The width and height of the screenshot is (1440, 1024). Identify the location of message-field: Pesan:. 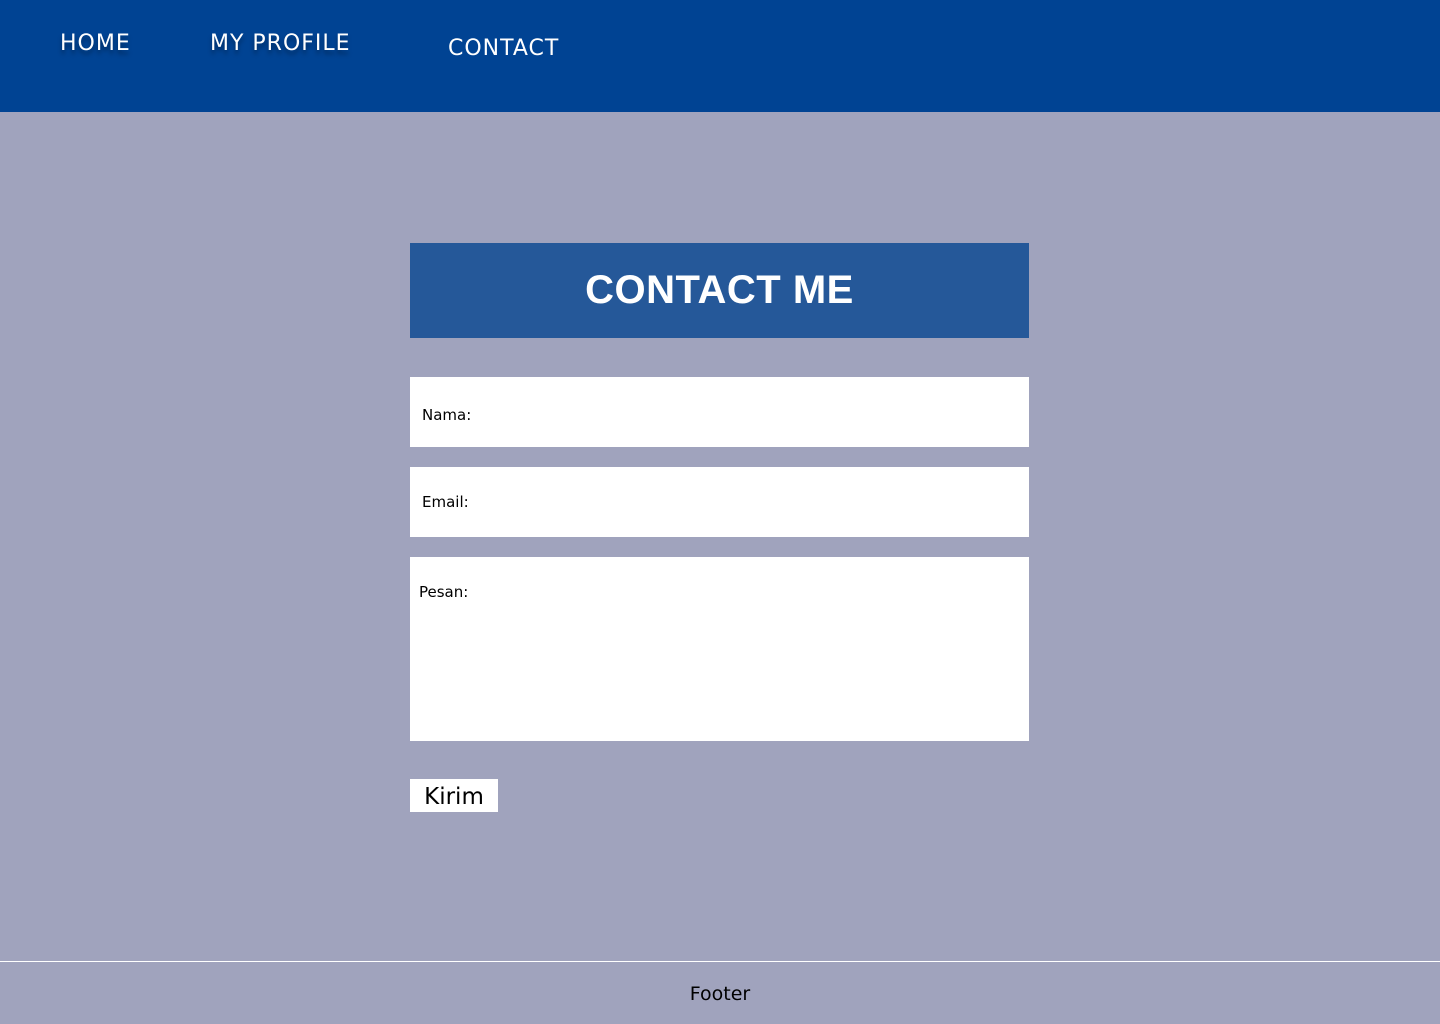
(719, 649).